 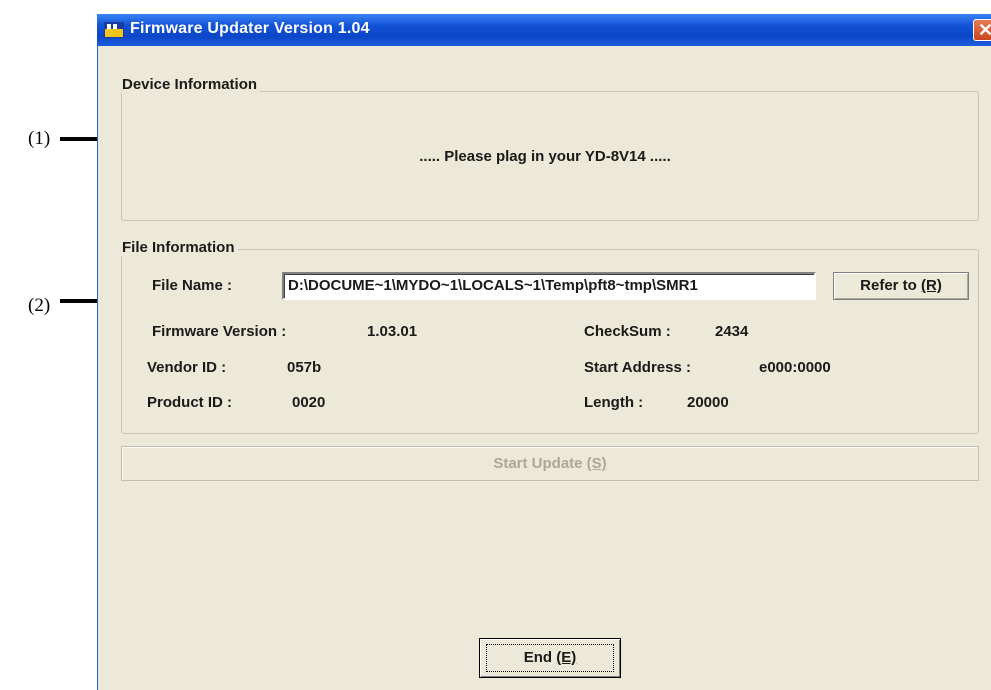 I want to click on start-update-button-label: Start Update, so click(x=540, y=463).